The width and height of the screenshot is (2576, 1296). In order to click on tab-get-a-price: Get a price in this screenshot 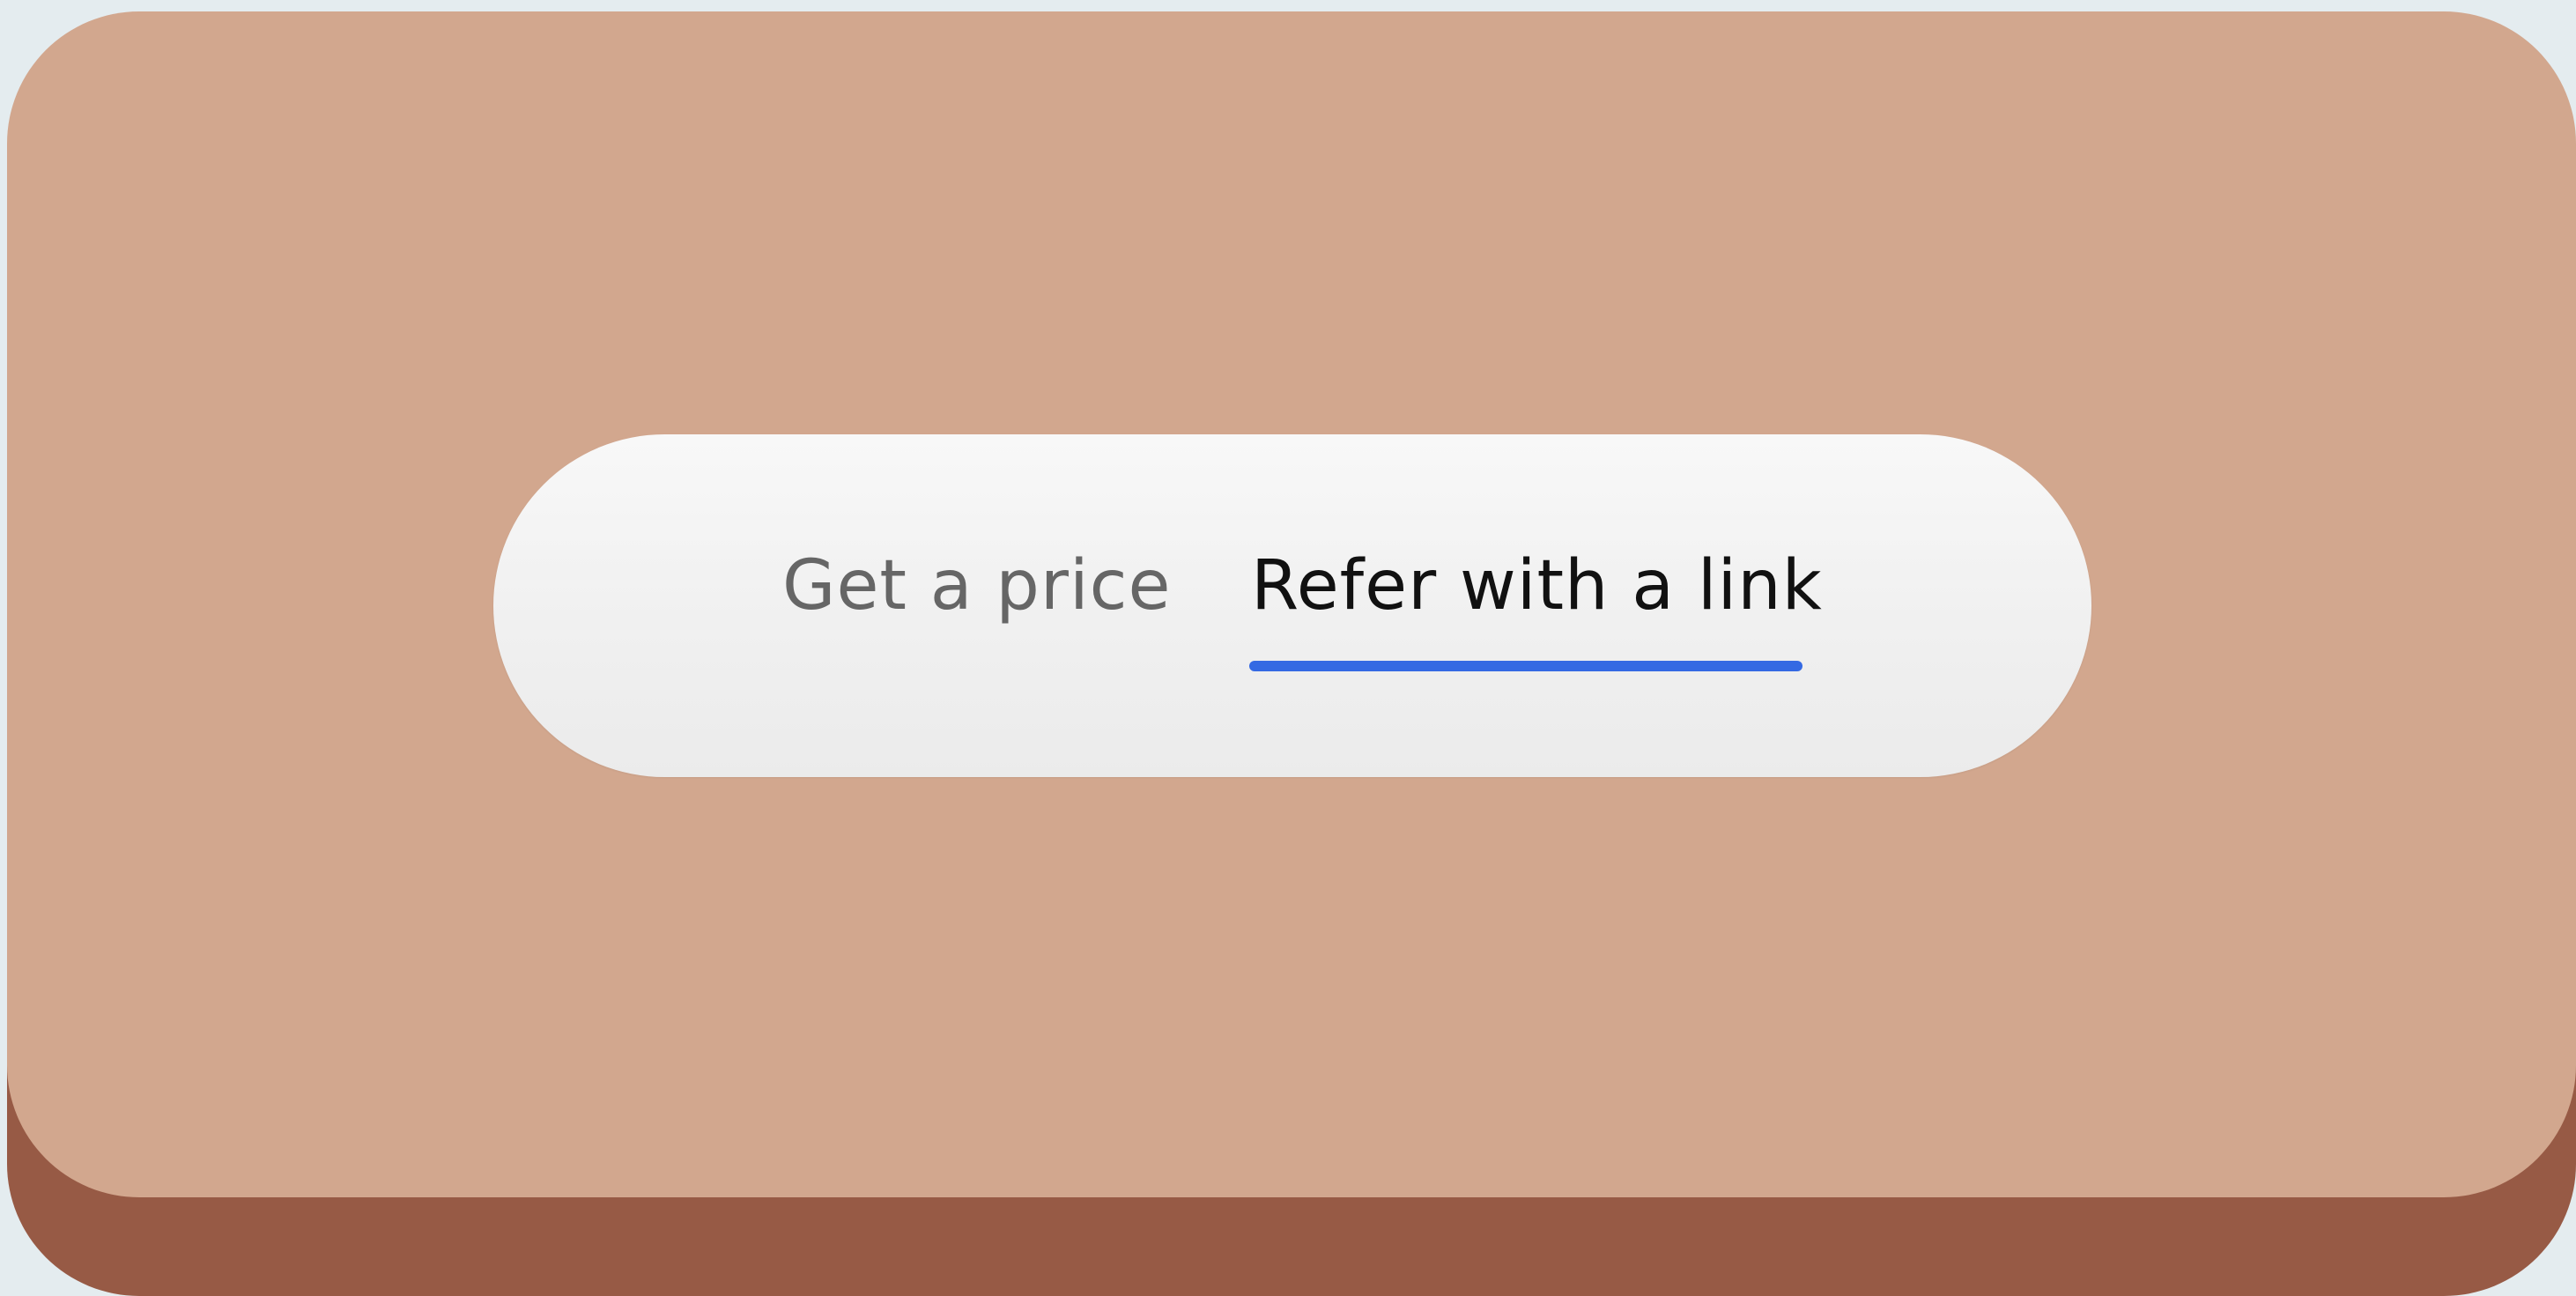, I will do `click(977, 586)`.